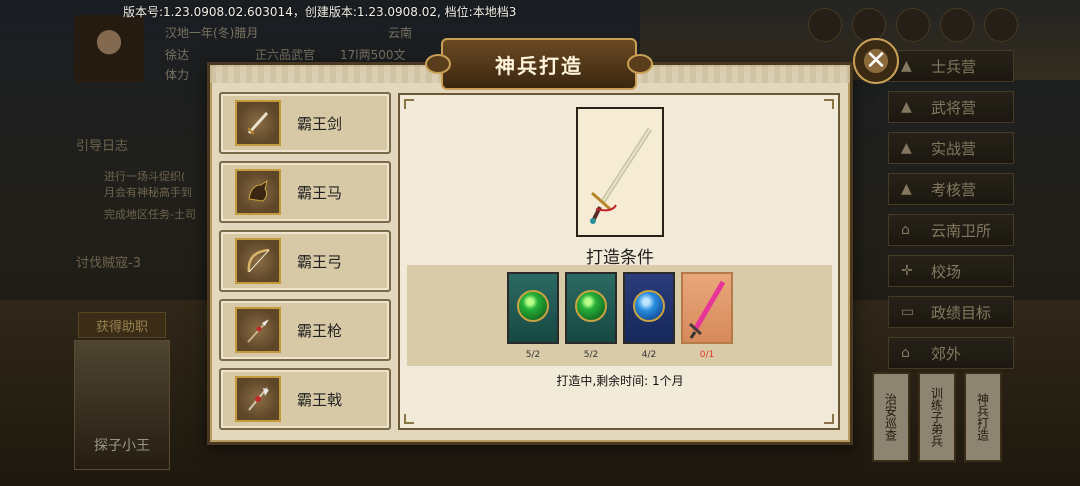 This screenshot has height=486, width=1080. I want to click on horse-icon, so click(258, 192).